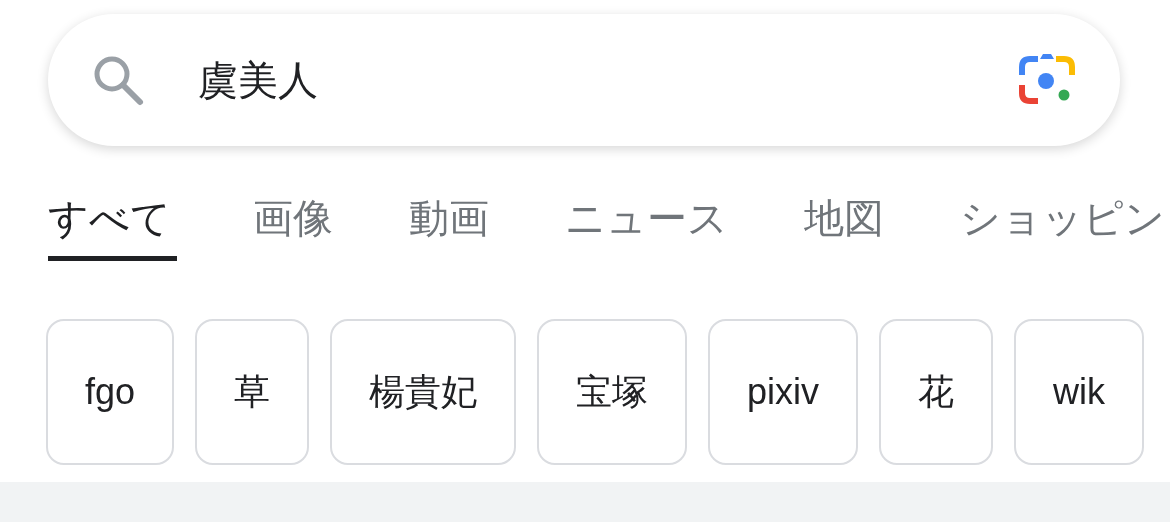  I want to click on tab: 地図, so click(824, 227).